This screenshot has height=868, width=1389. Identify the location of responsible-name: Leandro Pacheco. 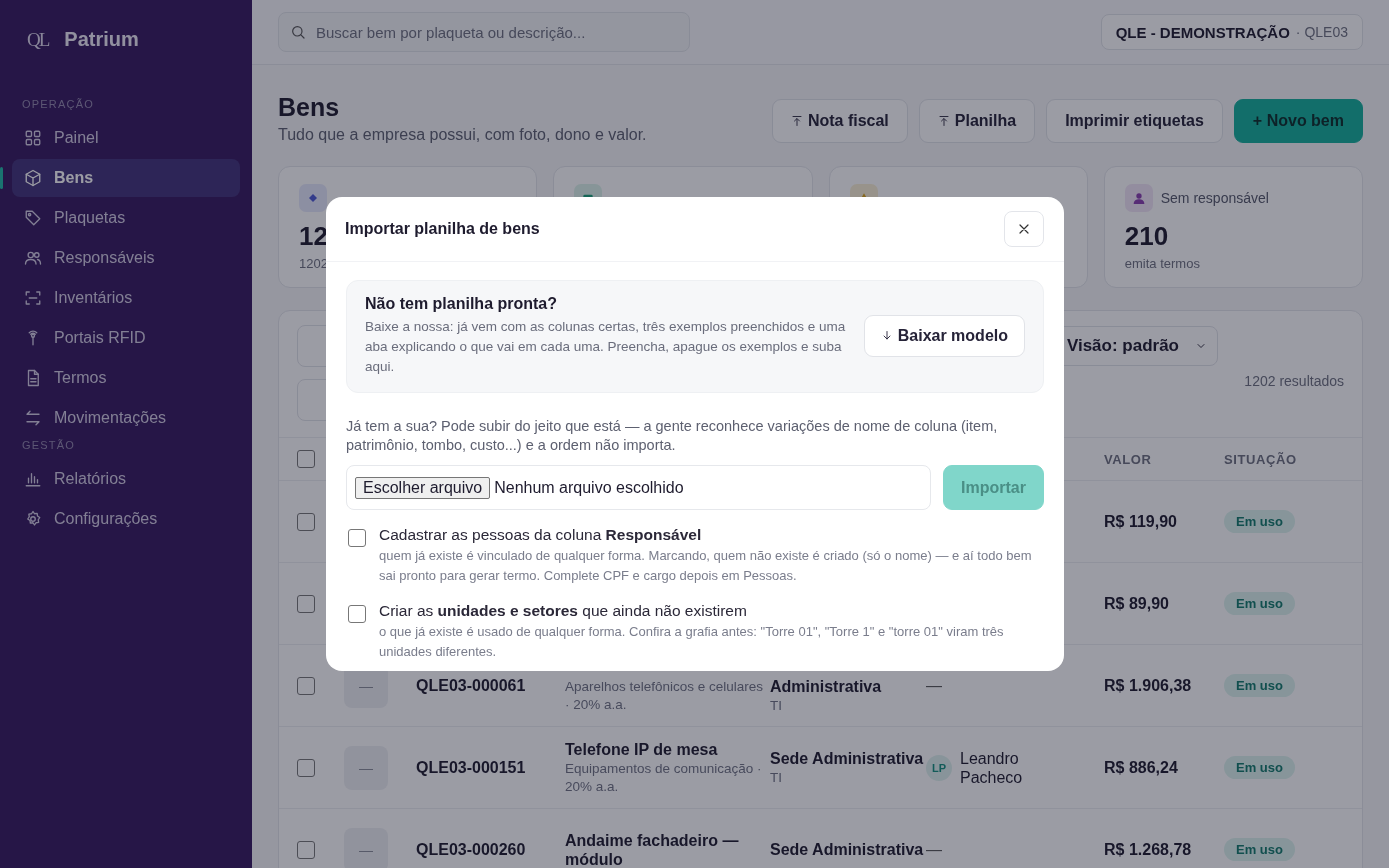
(992, 767).